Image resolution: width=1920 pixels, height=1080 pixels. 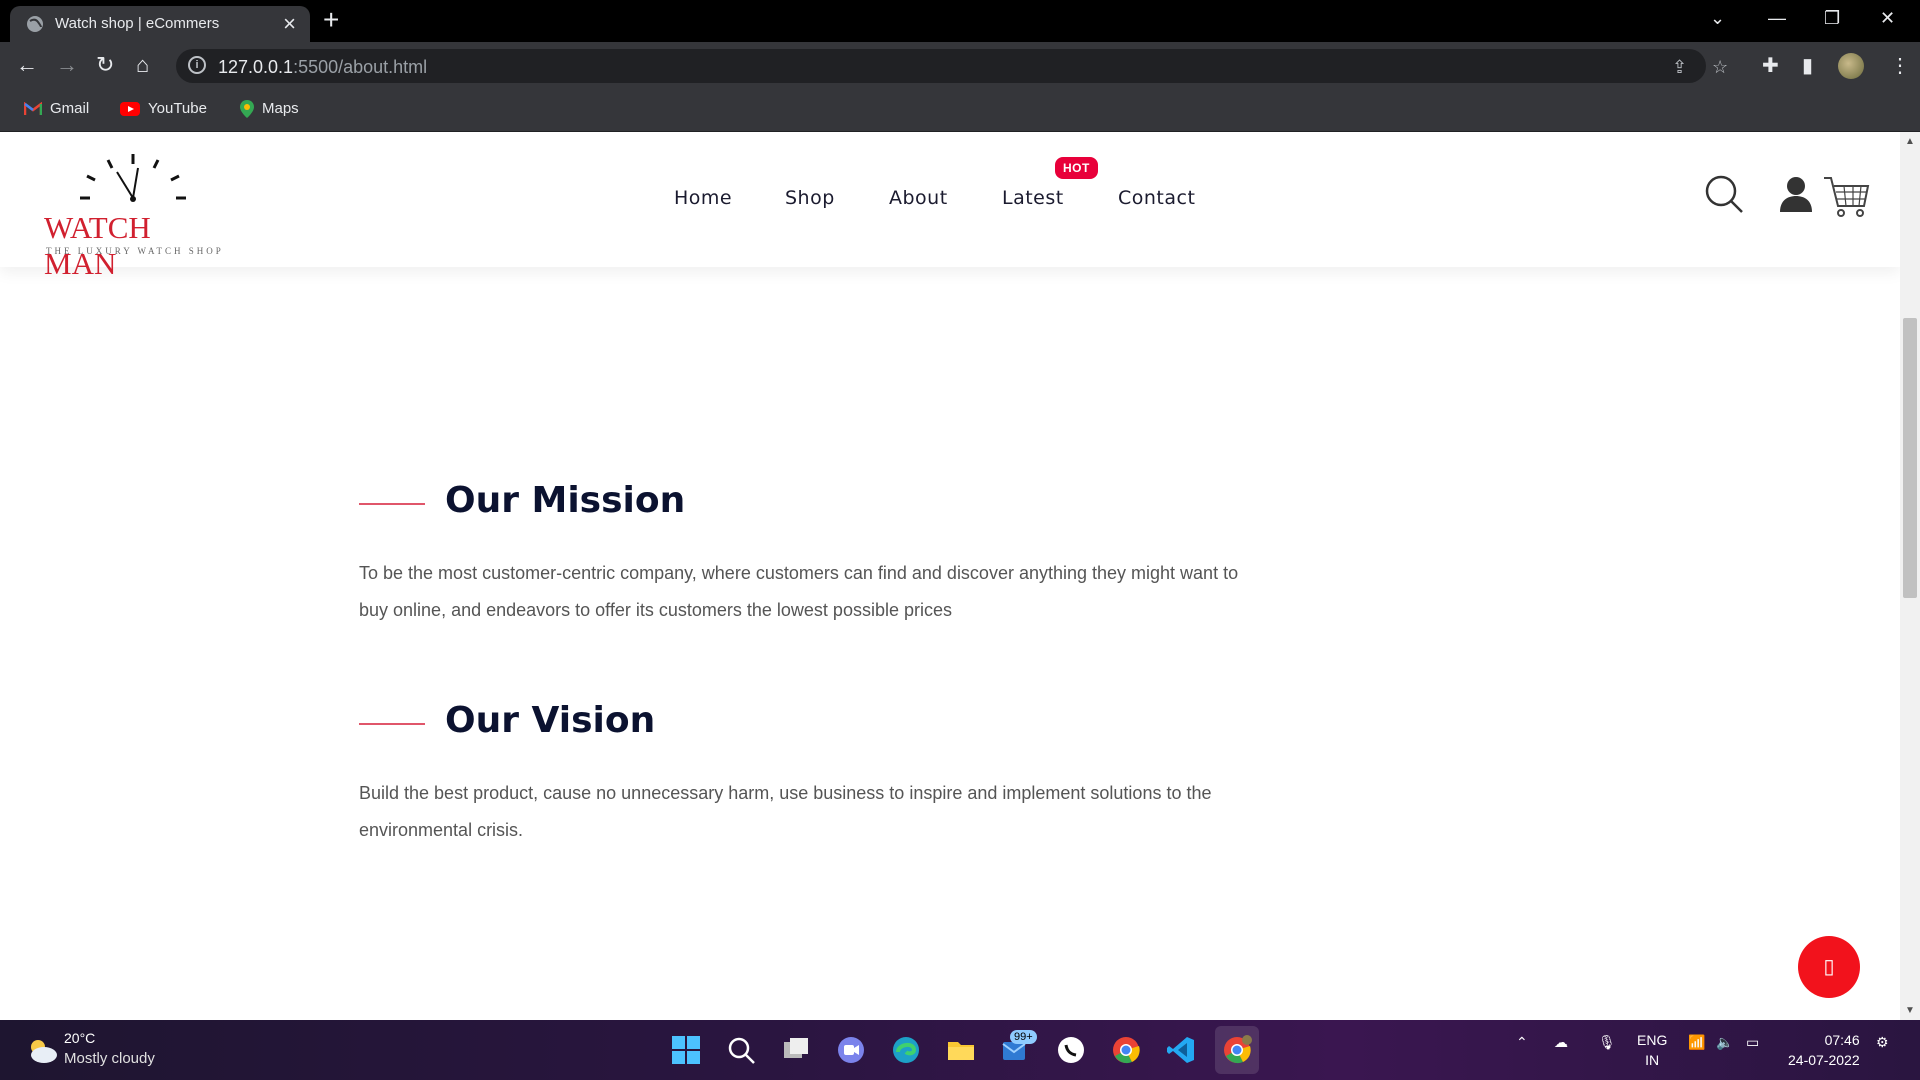 I want to click on profile-avatar, so click(x=1851, y=66).